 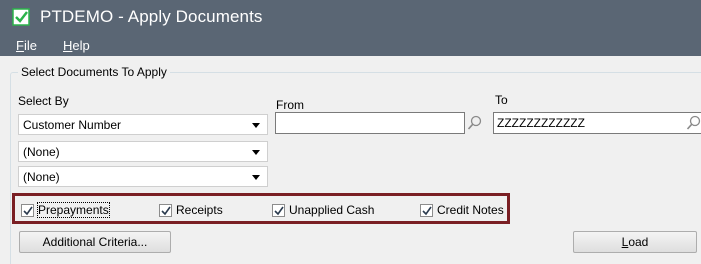 I want to click on checkbox-prepayments: Prepayments, so click(x=65, y=210).